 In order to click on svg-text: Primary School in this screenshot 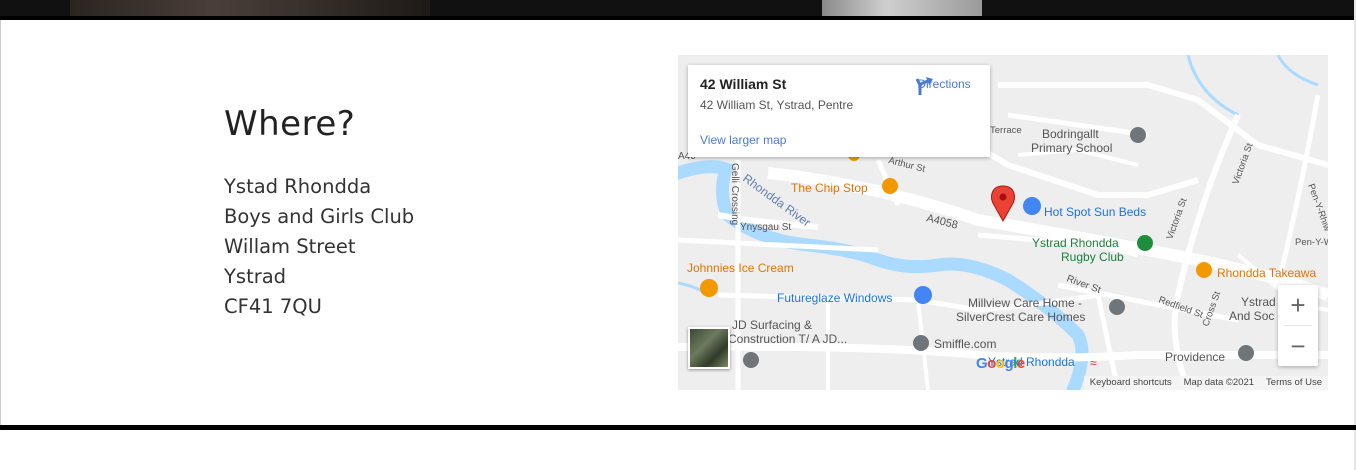, I will do `click(1071, 148)`.